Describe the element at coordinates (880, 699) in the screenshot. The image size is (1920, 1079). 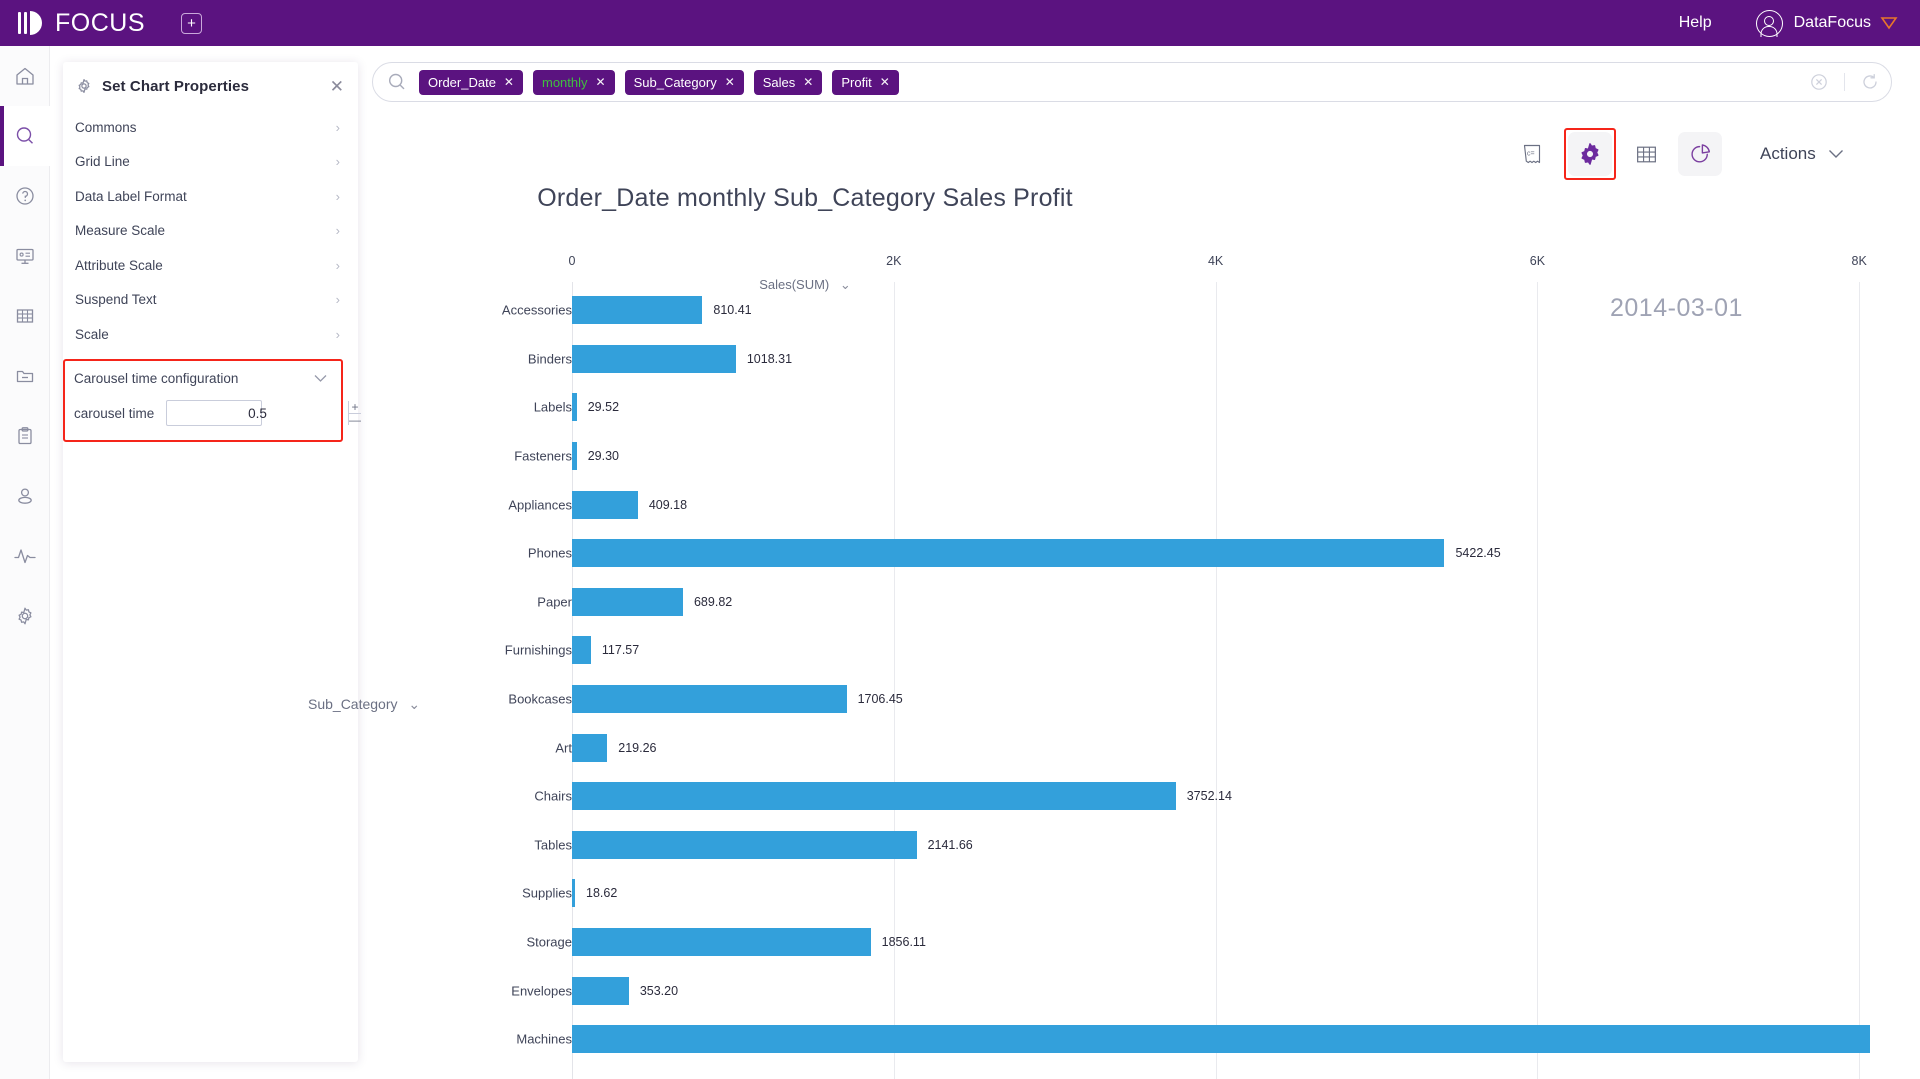
I see `bar-value-label: 1706.45` at that location.